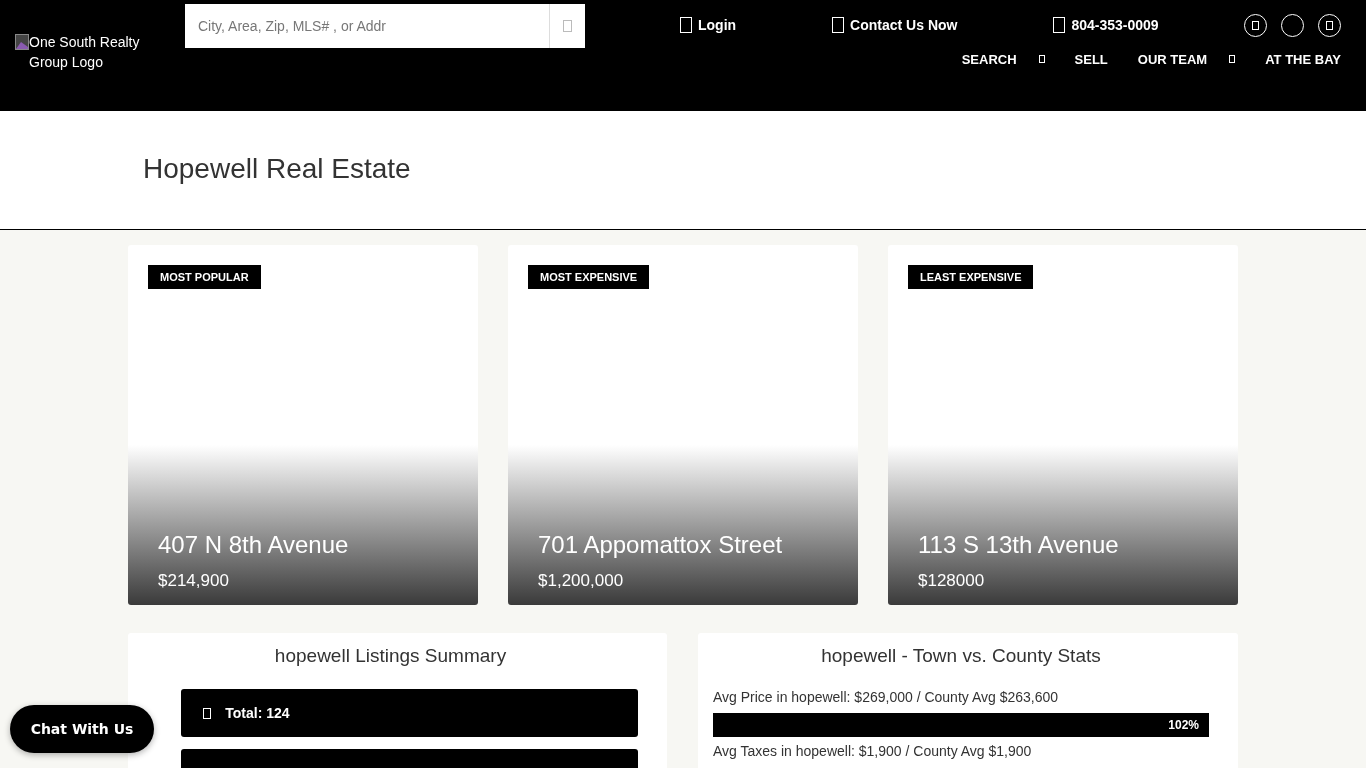  I want to click on listing-address: 701 Appomattox Street, so click(661, 545).